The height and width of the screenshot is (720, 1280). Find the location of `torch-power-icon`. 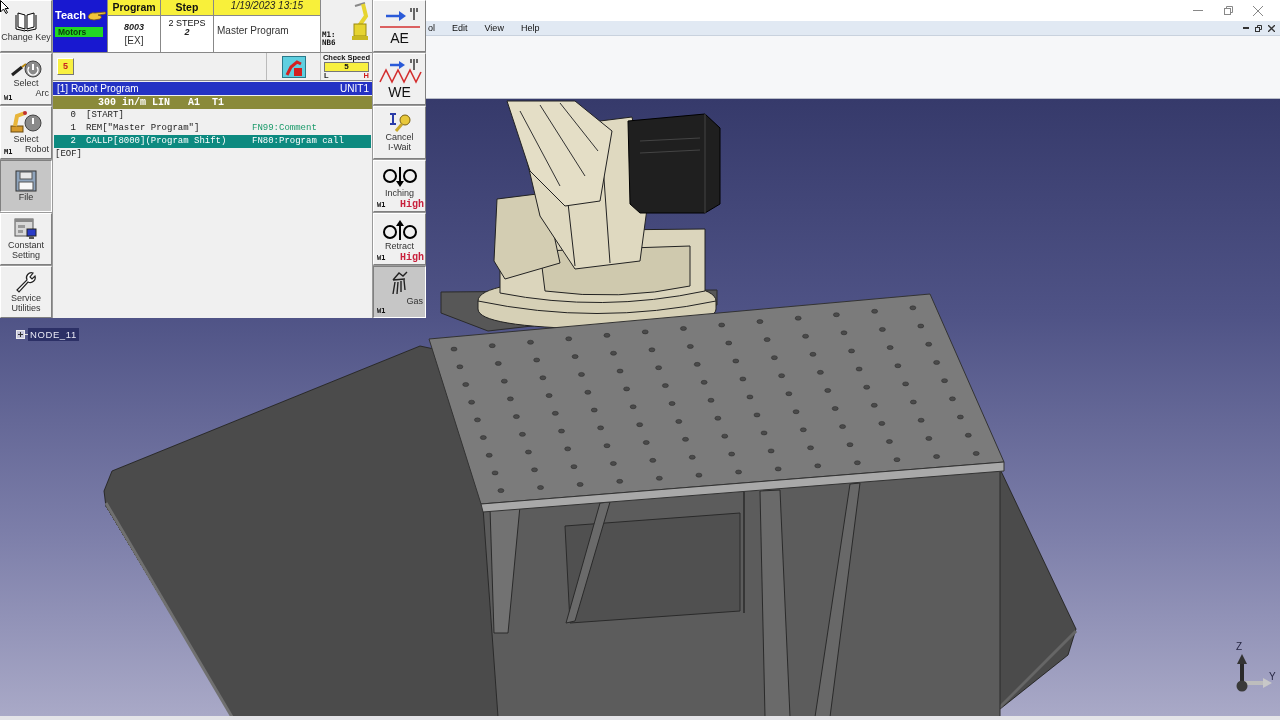

torch-power-icon is located at coordinates (26, 69).